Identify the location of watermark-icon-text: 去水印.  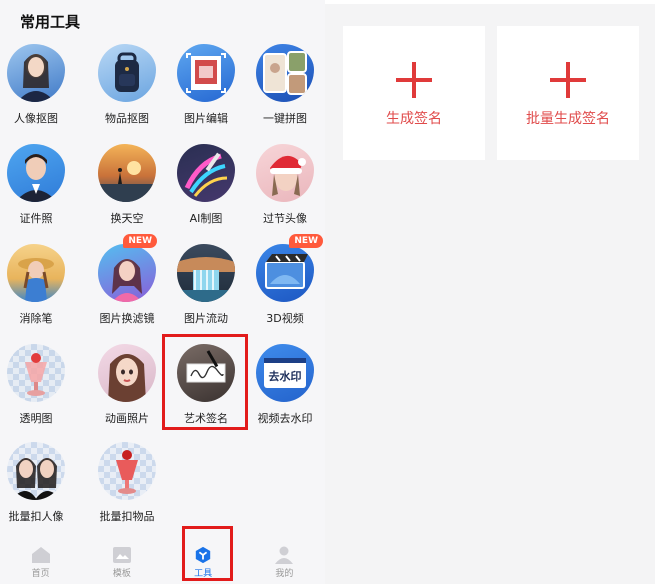
(285, 376).